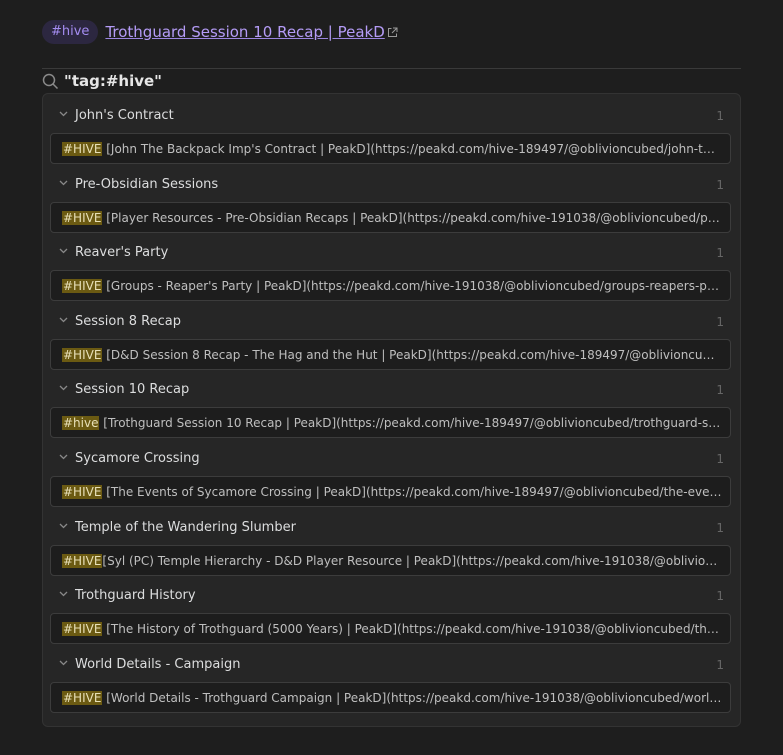 This screenshot has width=783, height=755. Describe the element at coordinates (244, 32) in the screenshot. I see `note-title-link: Trothguard Session 10 Recap | PeakD` at that location.